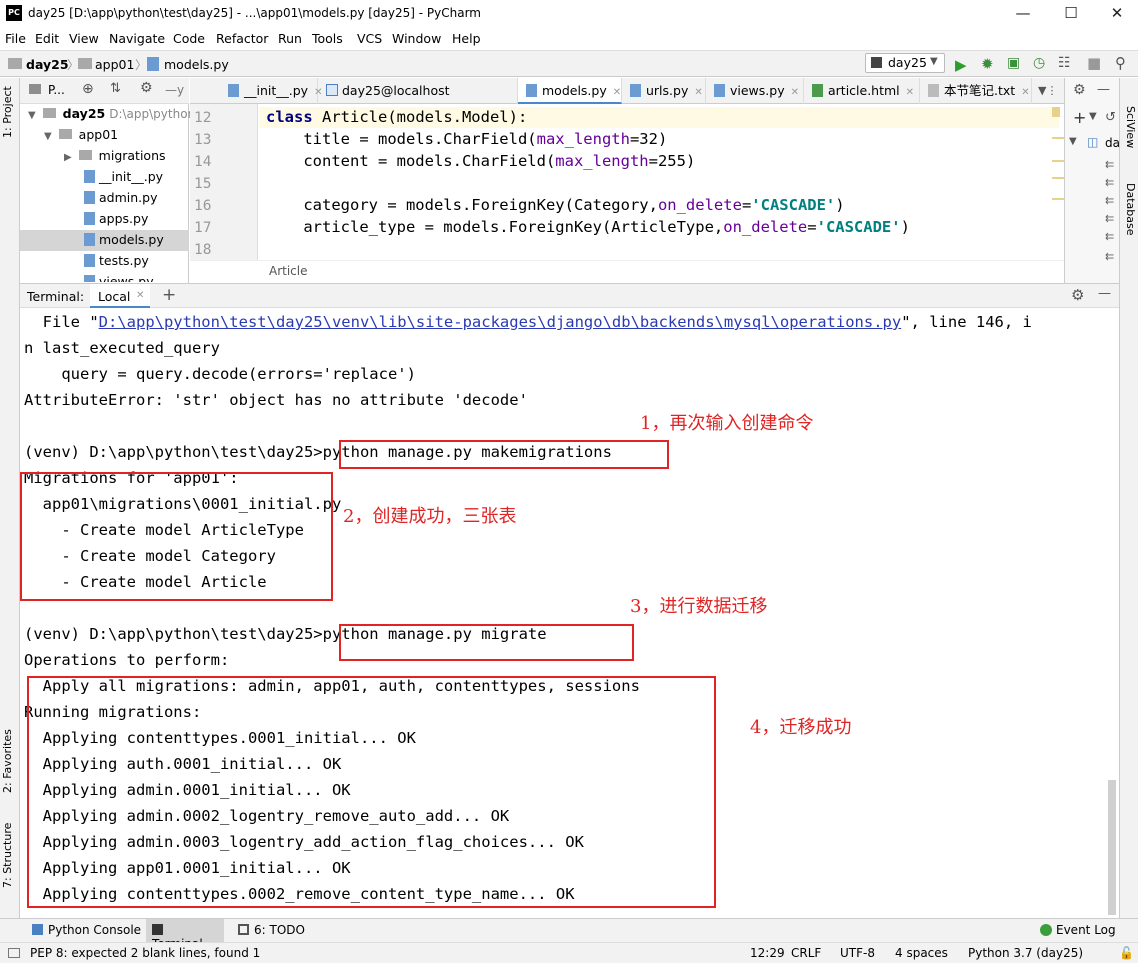 The height and width of the screenshot is (963, 1138). Describe the element at coordinates (81, 134) in the screenshot. I see `tree-item-app01: ▼ app01` at that location.